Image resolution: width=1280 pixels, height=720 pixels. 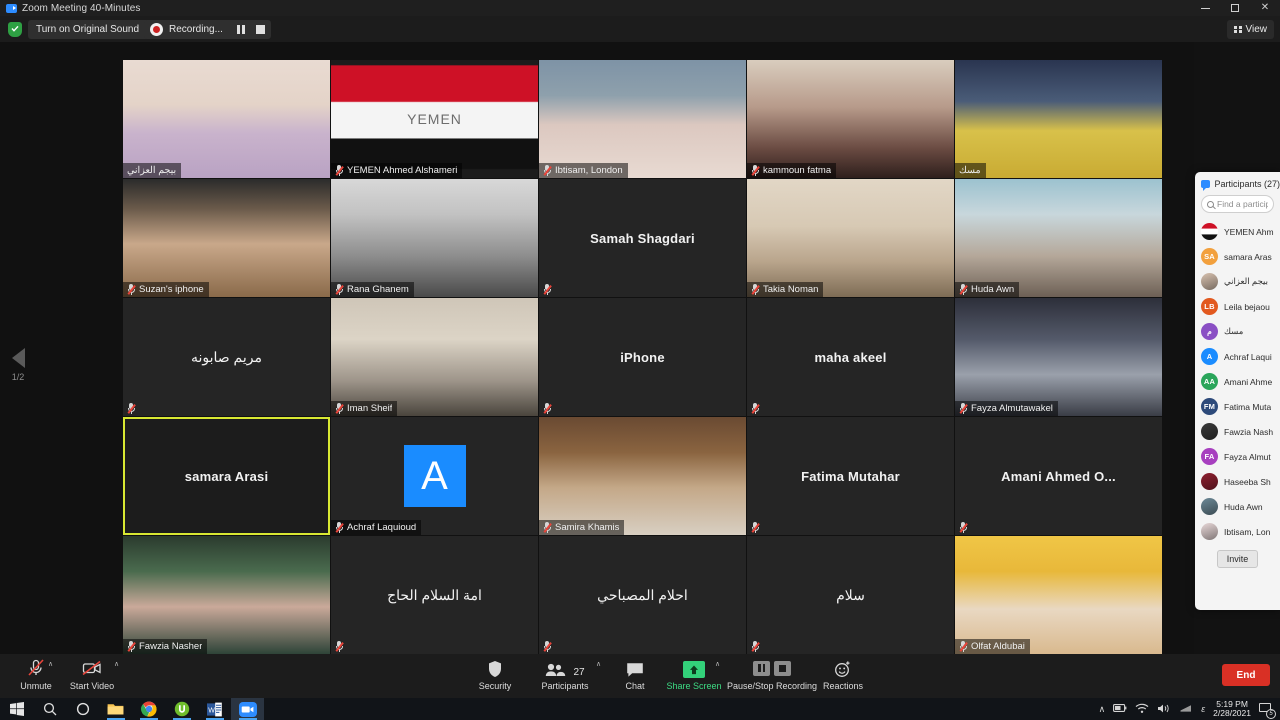 What do you see at coordinates (717, 664) in the screenshot?
I see `share-options-chevron-icon: ∧` at bounding box center [717, 664].